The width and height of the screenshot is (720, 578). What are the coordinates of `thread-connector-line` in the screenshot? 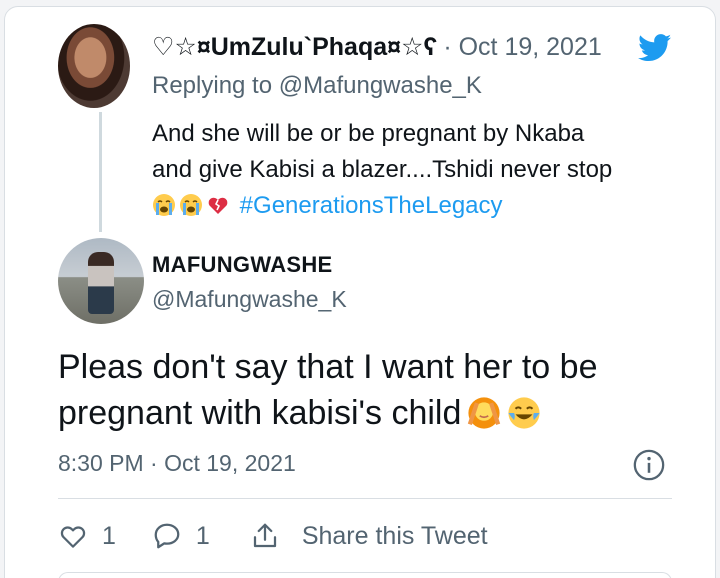 It's located at (100, 172).